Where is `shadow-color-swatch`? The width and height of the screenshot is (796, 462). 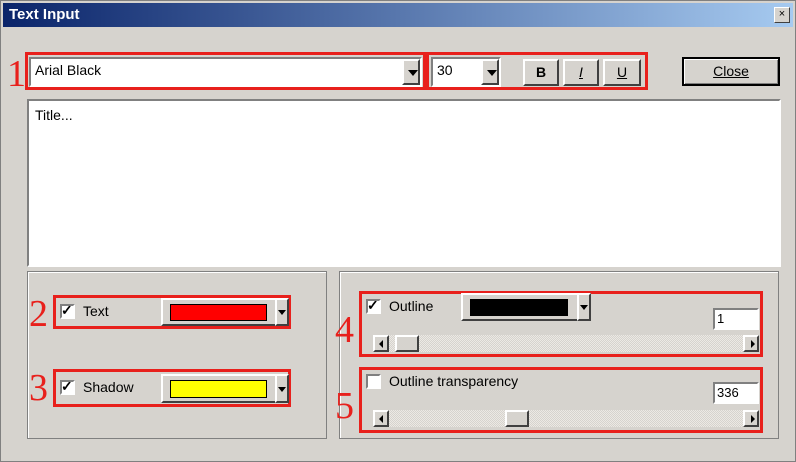
shadow-color-swatch is located at coordinates (218, 389).